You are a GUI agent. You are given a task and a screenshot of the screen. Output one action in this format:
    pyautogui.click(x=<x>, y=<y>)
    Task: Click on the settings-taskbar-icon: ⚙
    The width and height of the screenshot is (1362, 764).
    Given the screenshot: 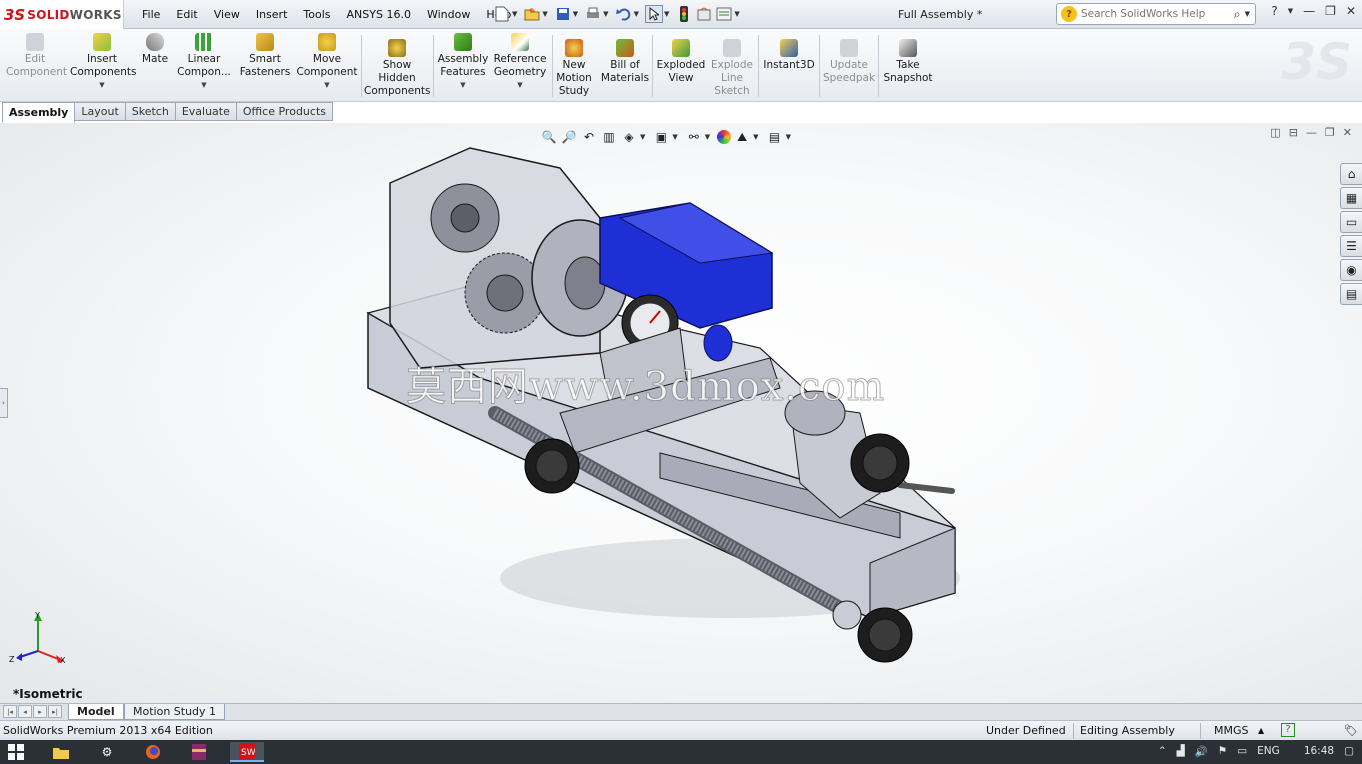 What is the action you would take?
    pyautogui.click(x=107, y=752)
    